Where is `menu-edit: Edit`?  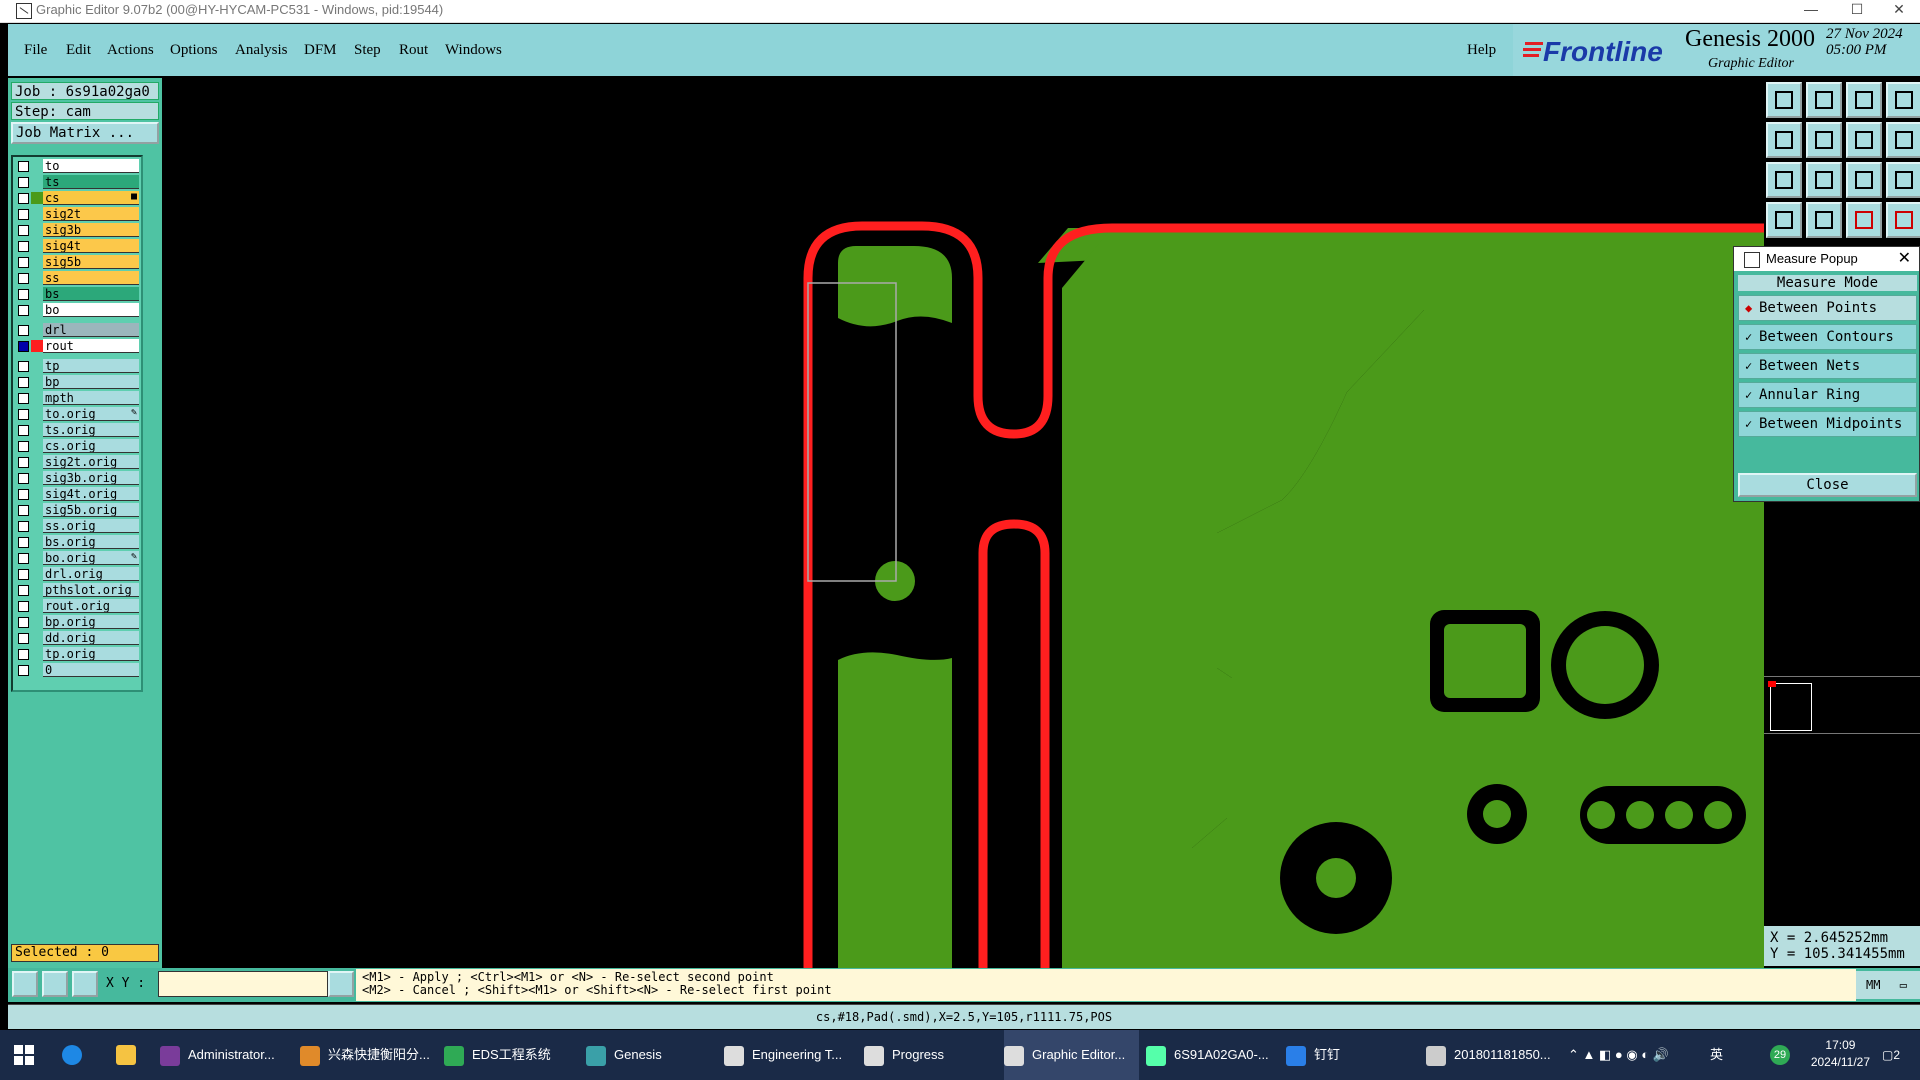 menu-edit: Edit is located at coordinates (78, 50).